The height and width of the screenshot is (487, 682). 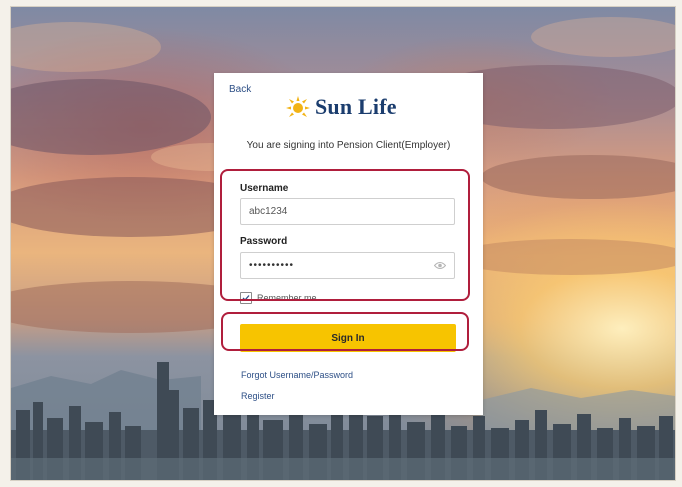 I want to click on register-link: Register, so click(x=258, y=396).